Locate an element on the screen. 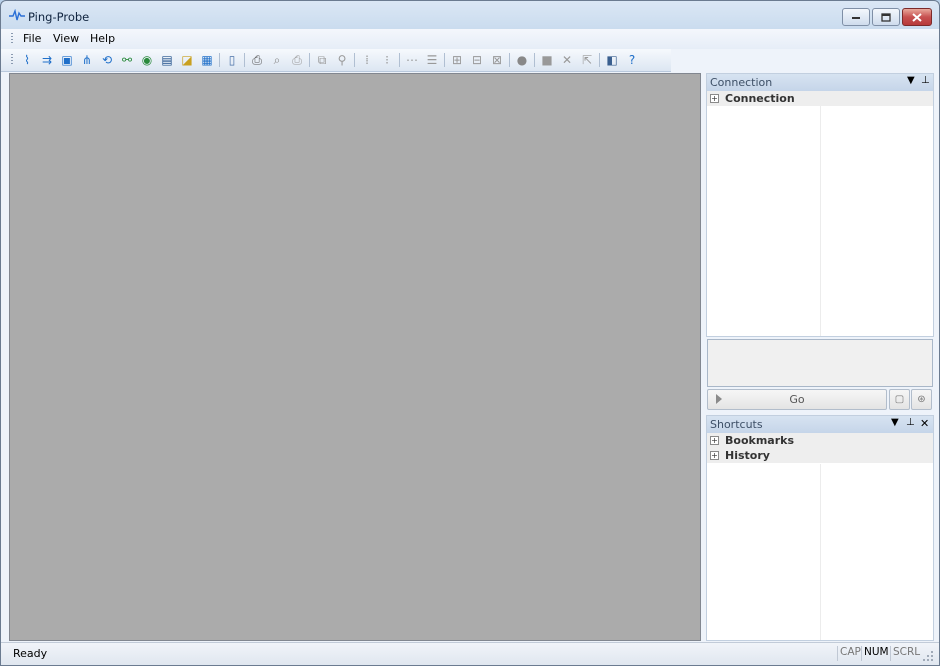 This screenshot has width=940, height=666. print-preview-icon: ⌕ is located at coordinates (277, 60).